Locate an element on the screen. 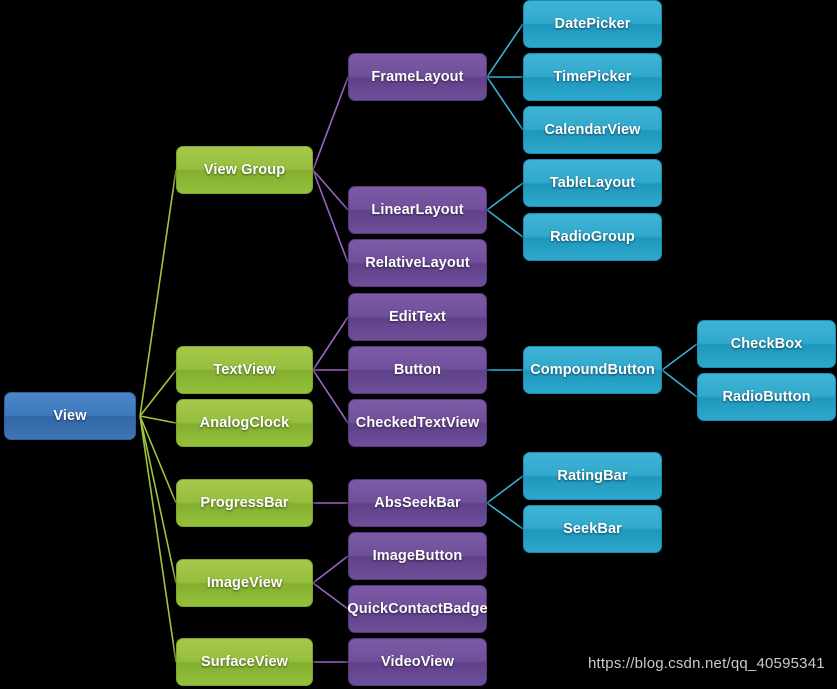 The width and height of the screenshot is (837, 689). node-view: View is located at coordinates (70, 416).